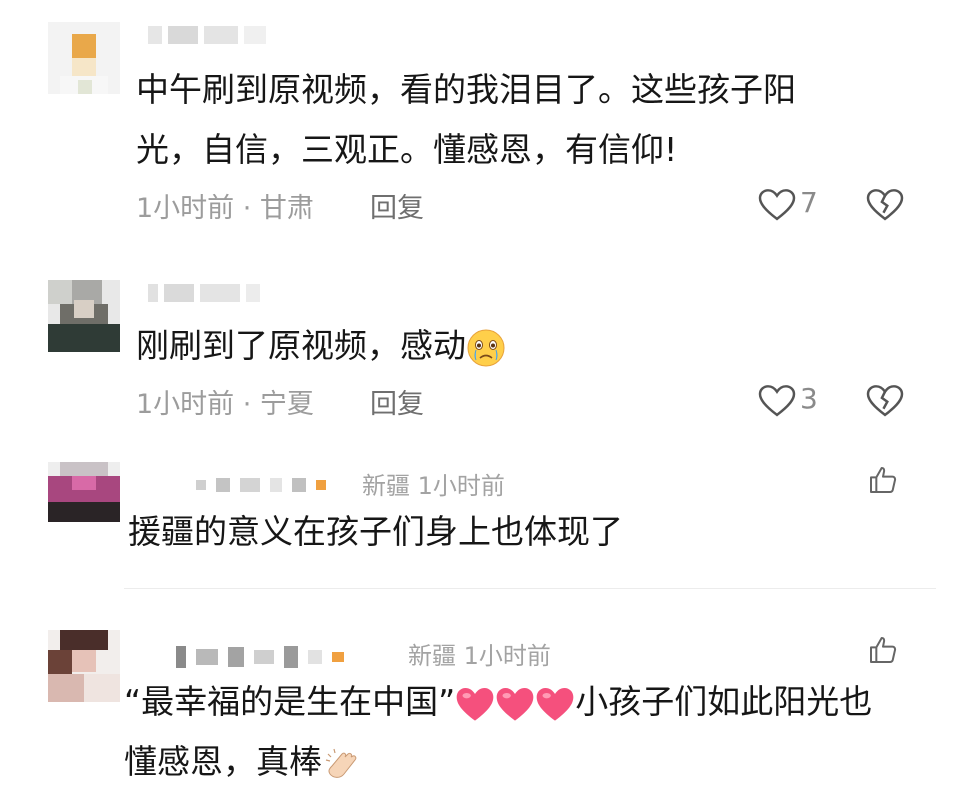 The height and width of the screenshot is (804, 960). I want to click on comment-text-rest: 小孩子们如此阳光也, so click(724, 701).